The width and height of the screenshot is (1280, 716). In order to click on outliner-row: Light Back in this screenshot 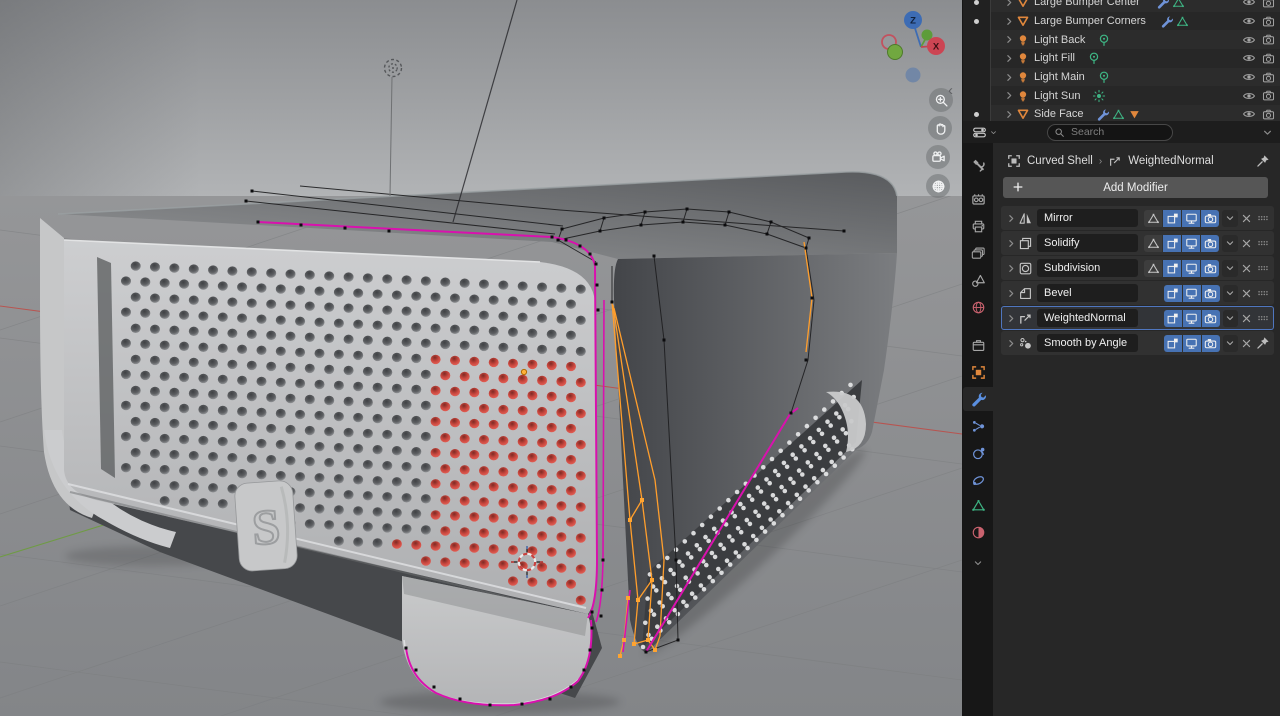, I will do `click(1135, 40)`.